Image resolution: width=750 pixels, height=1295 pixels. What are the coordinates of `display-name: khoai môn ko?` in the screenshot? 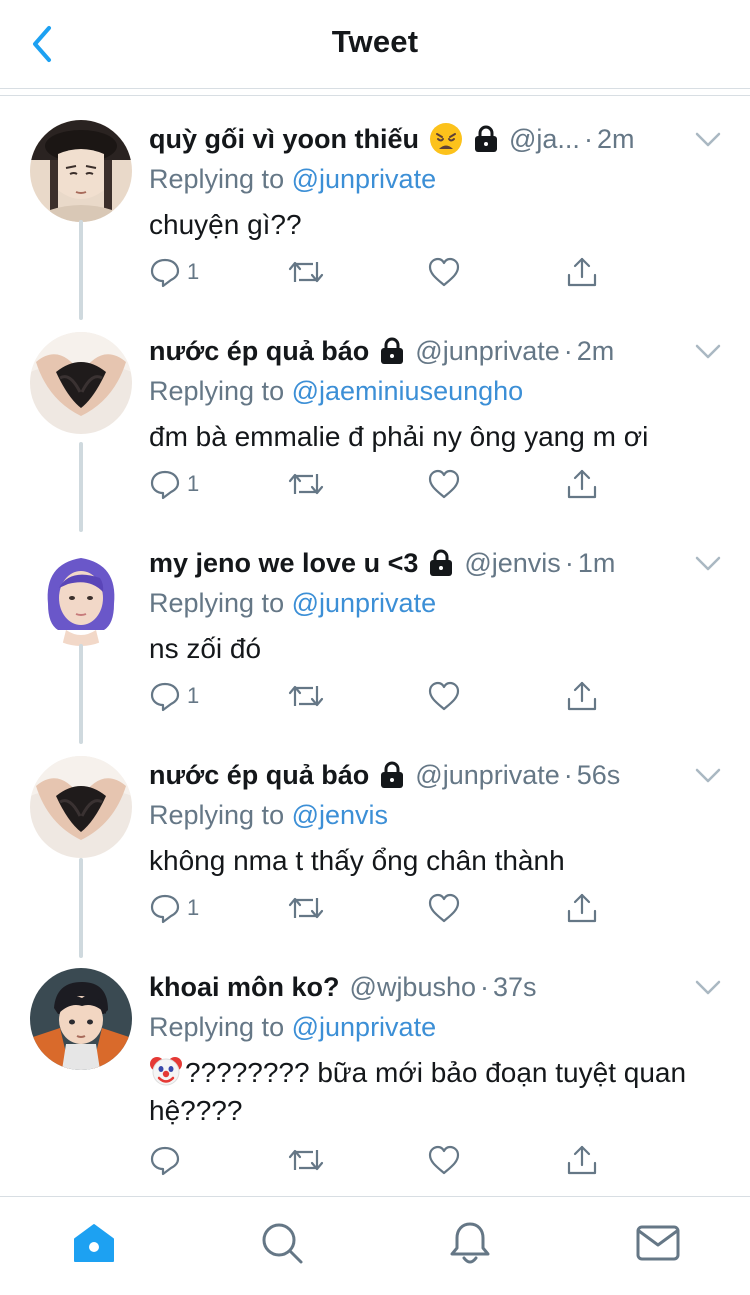 It's located at (244, 987).